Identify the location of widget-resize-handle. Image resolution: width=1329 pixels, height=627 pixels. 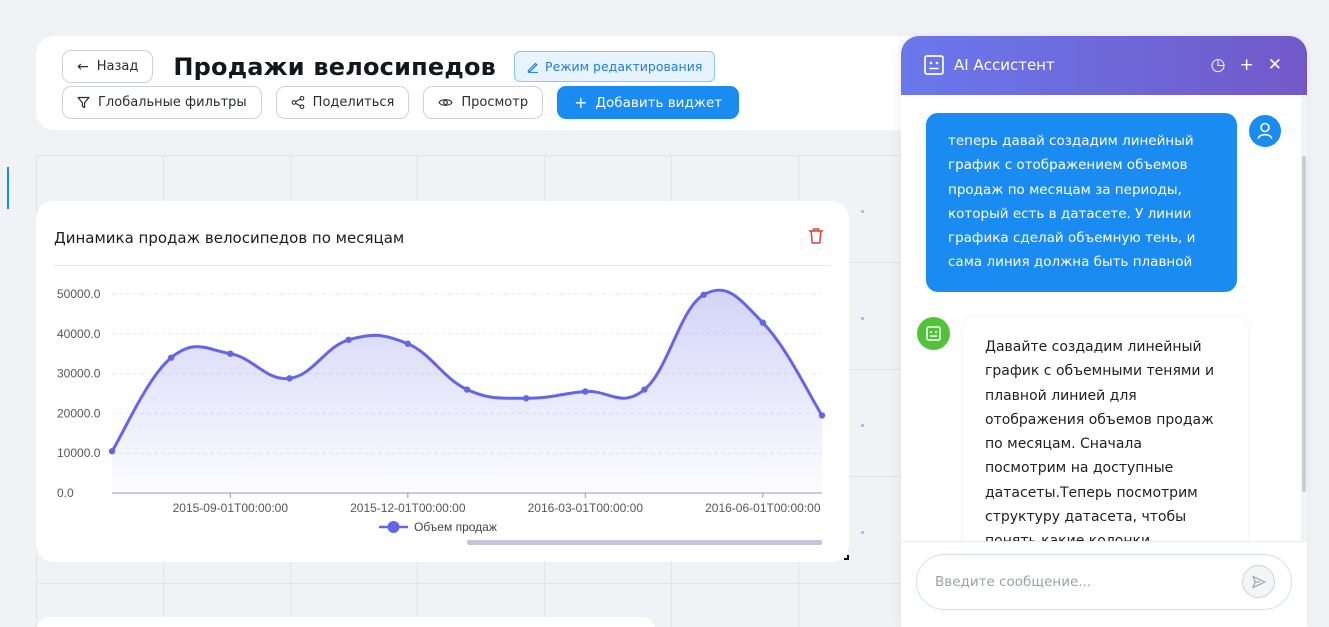
(846, 557).